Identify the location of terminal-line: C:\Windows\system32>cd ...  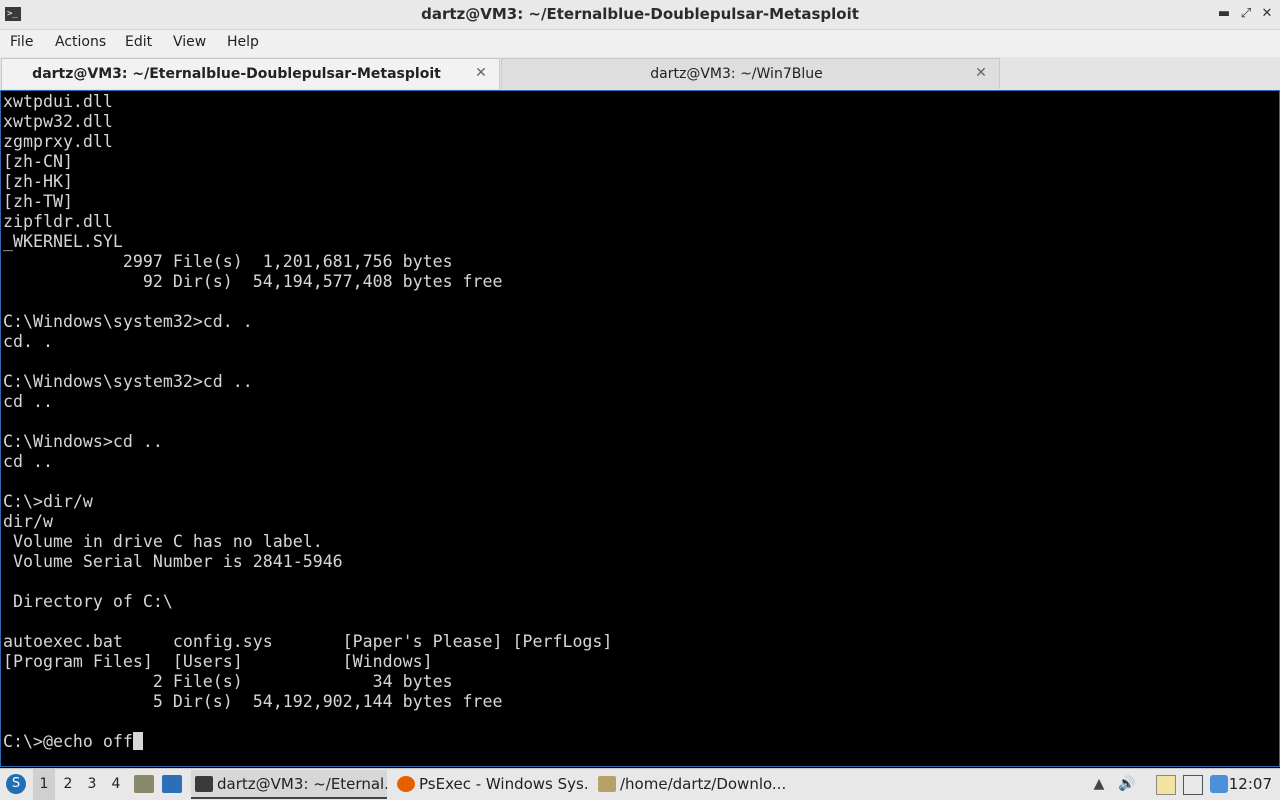
(128, 381).